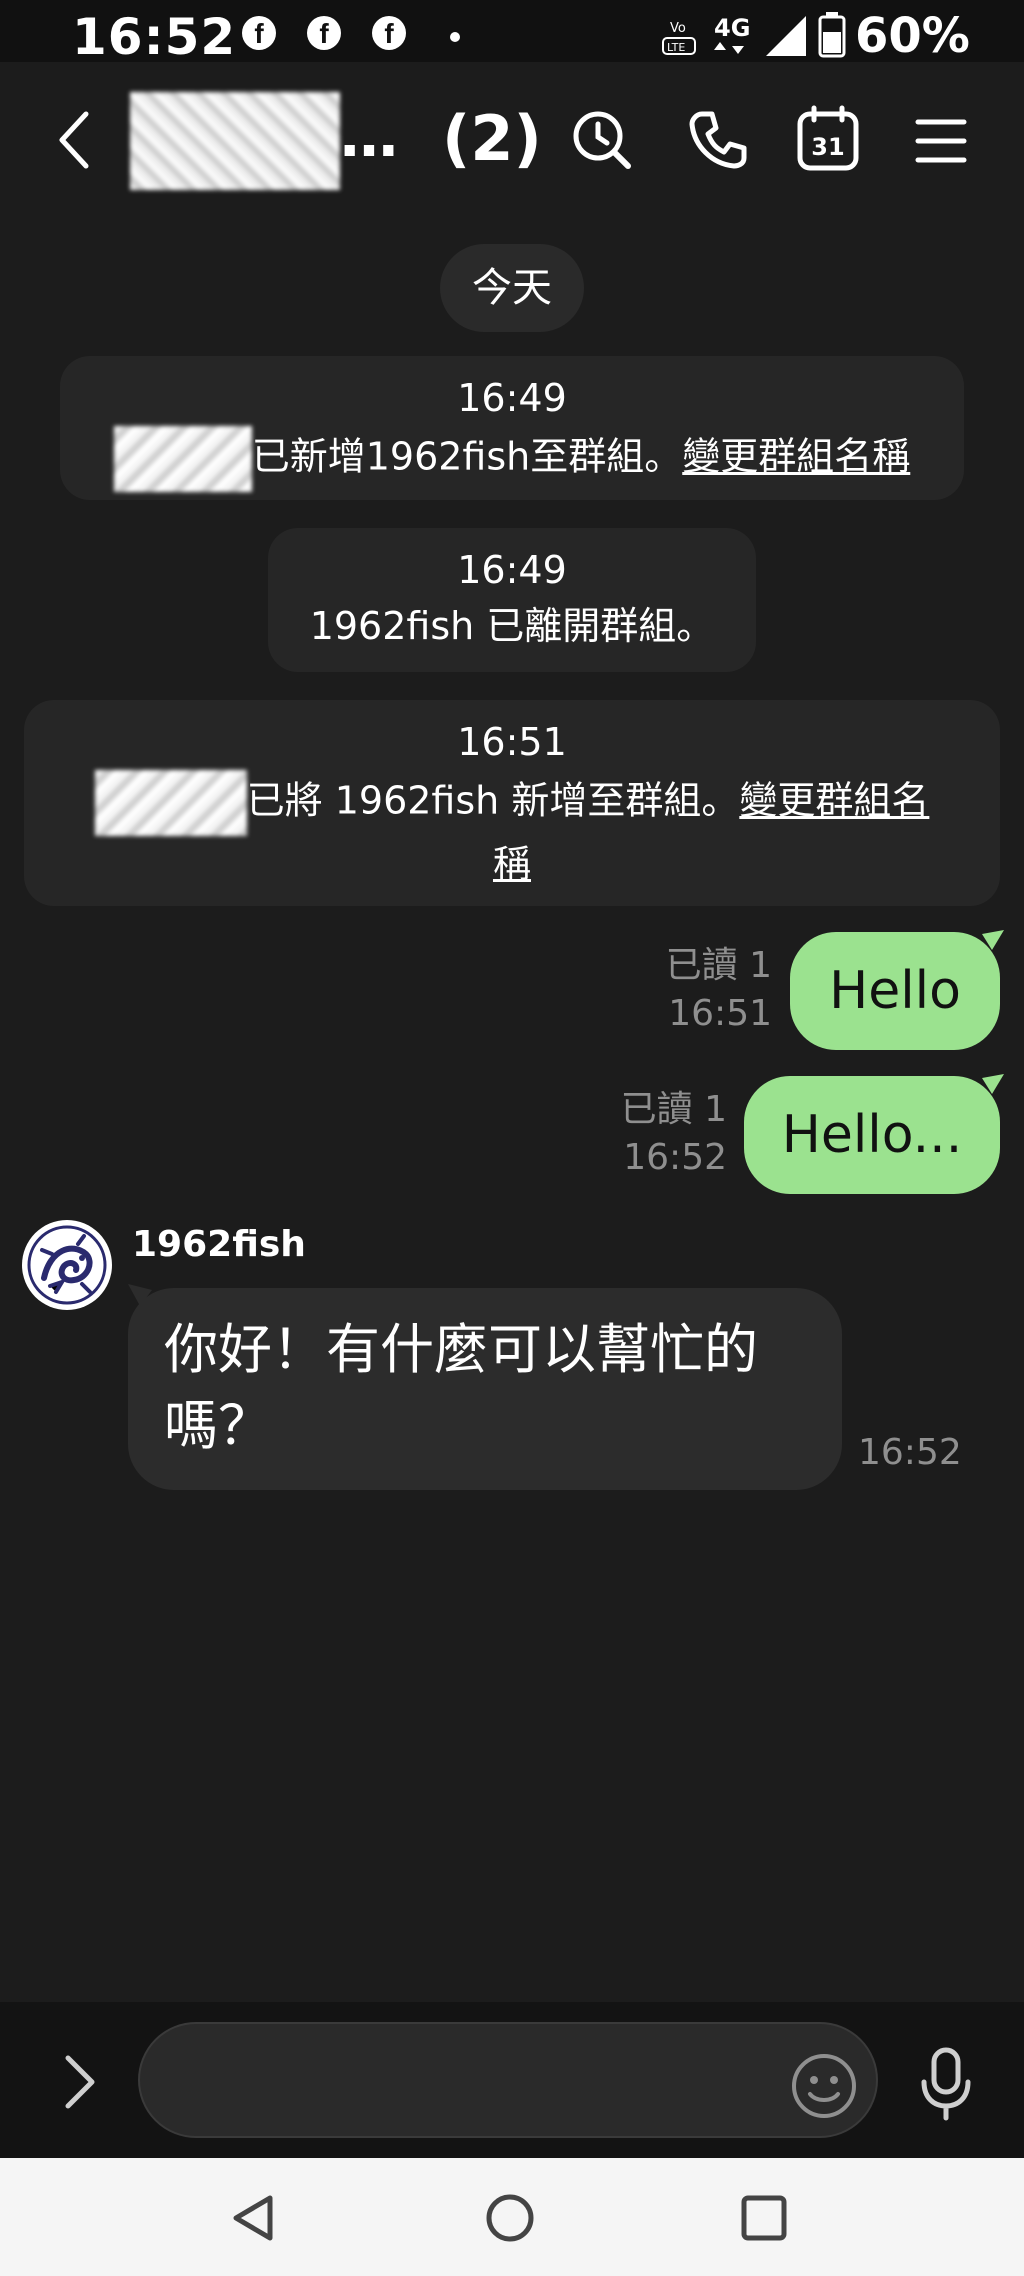  Describe the element at coordinates (729, 48) in the screenshot. I see `data-arrows-icon` at that location.